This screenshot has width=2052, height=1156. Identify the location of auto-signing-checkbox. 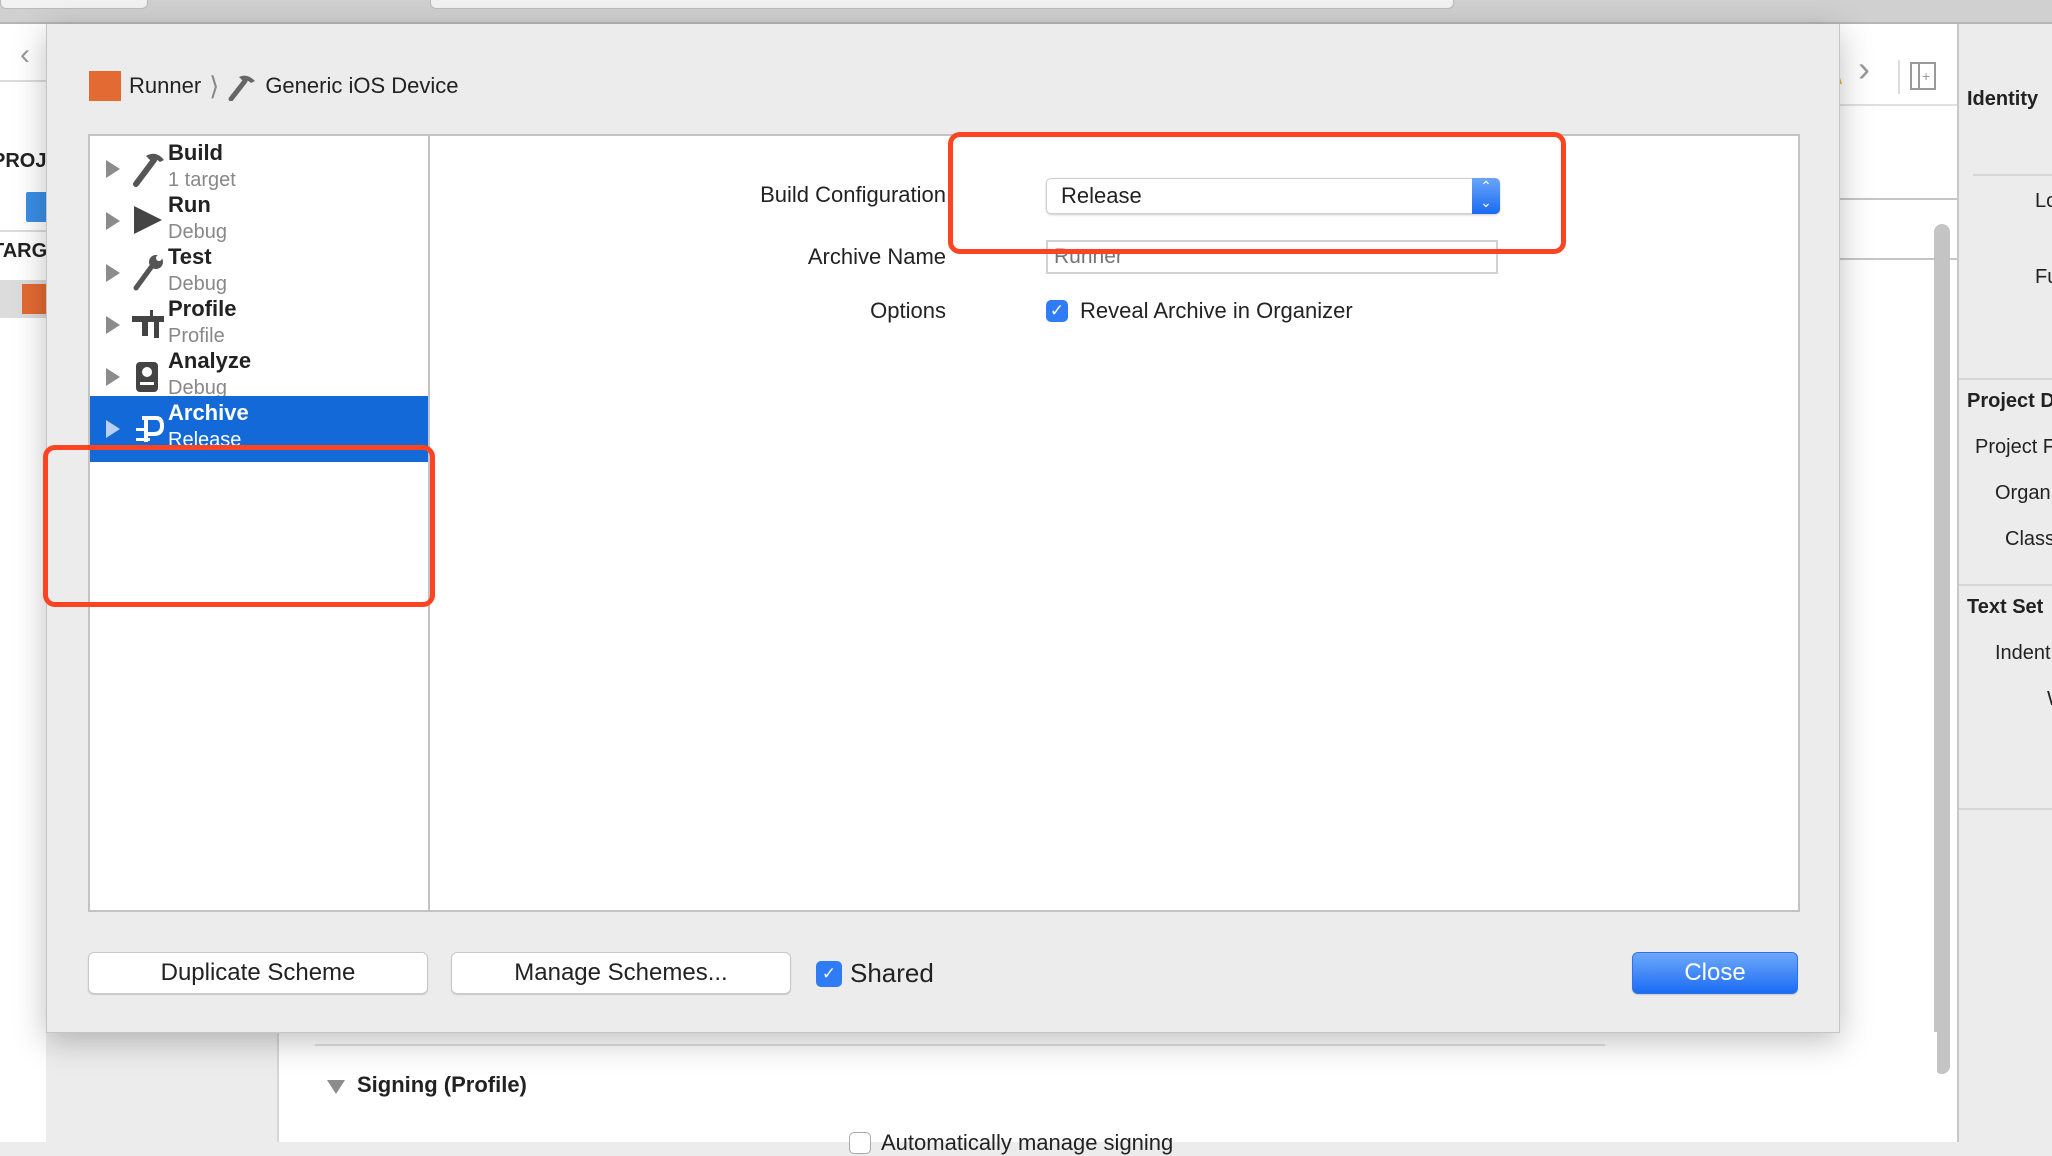
(860, 1143).